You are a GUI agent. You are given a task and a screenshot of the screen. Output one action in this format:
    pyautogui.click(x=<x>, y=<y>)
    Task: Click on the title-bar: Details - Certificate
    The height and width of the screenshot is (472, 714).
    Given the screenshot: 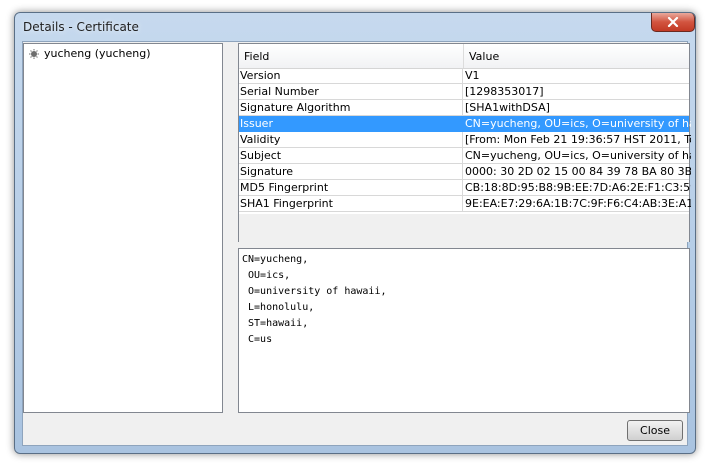 What is the action you would take?
    pyautogui.click(x=355, y=27)
    